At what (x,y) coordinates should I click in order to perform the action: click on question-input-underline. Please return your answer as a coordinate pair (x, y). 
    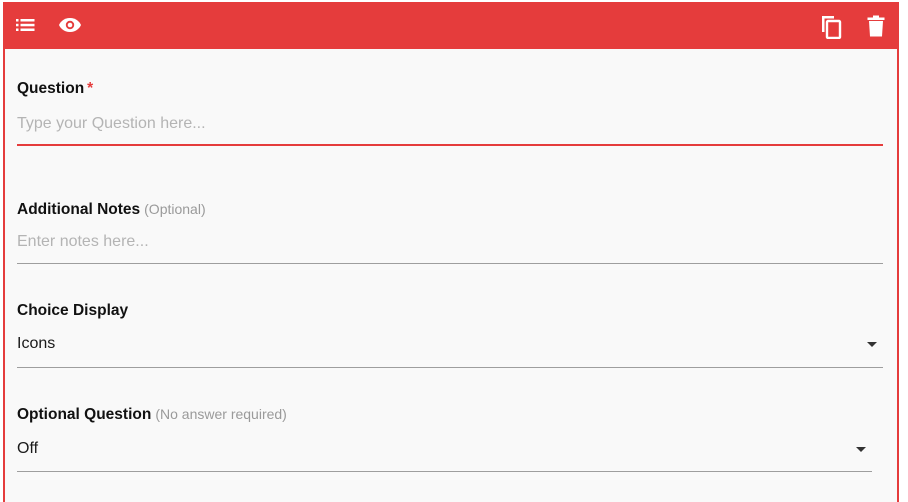
    Looking at the image, I should click on (450, 145).